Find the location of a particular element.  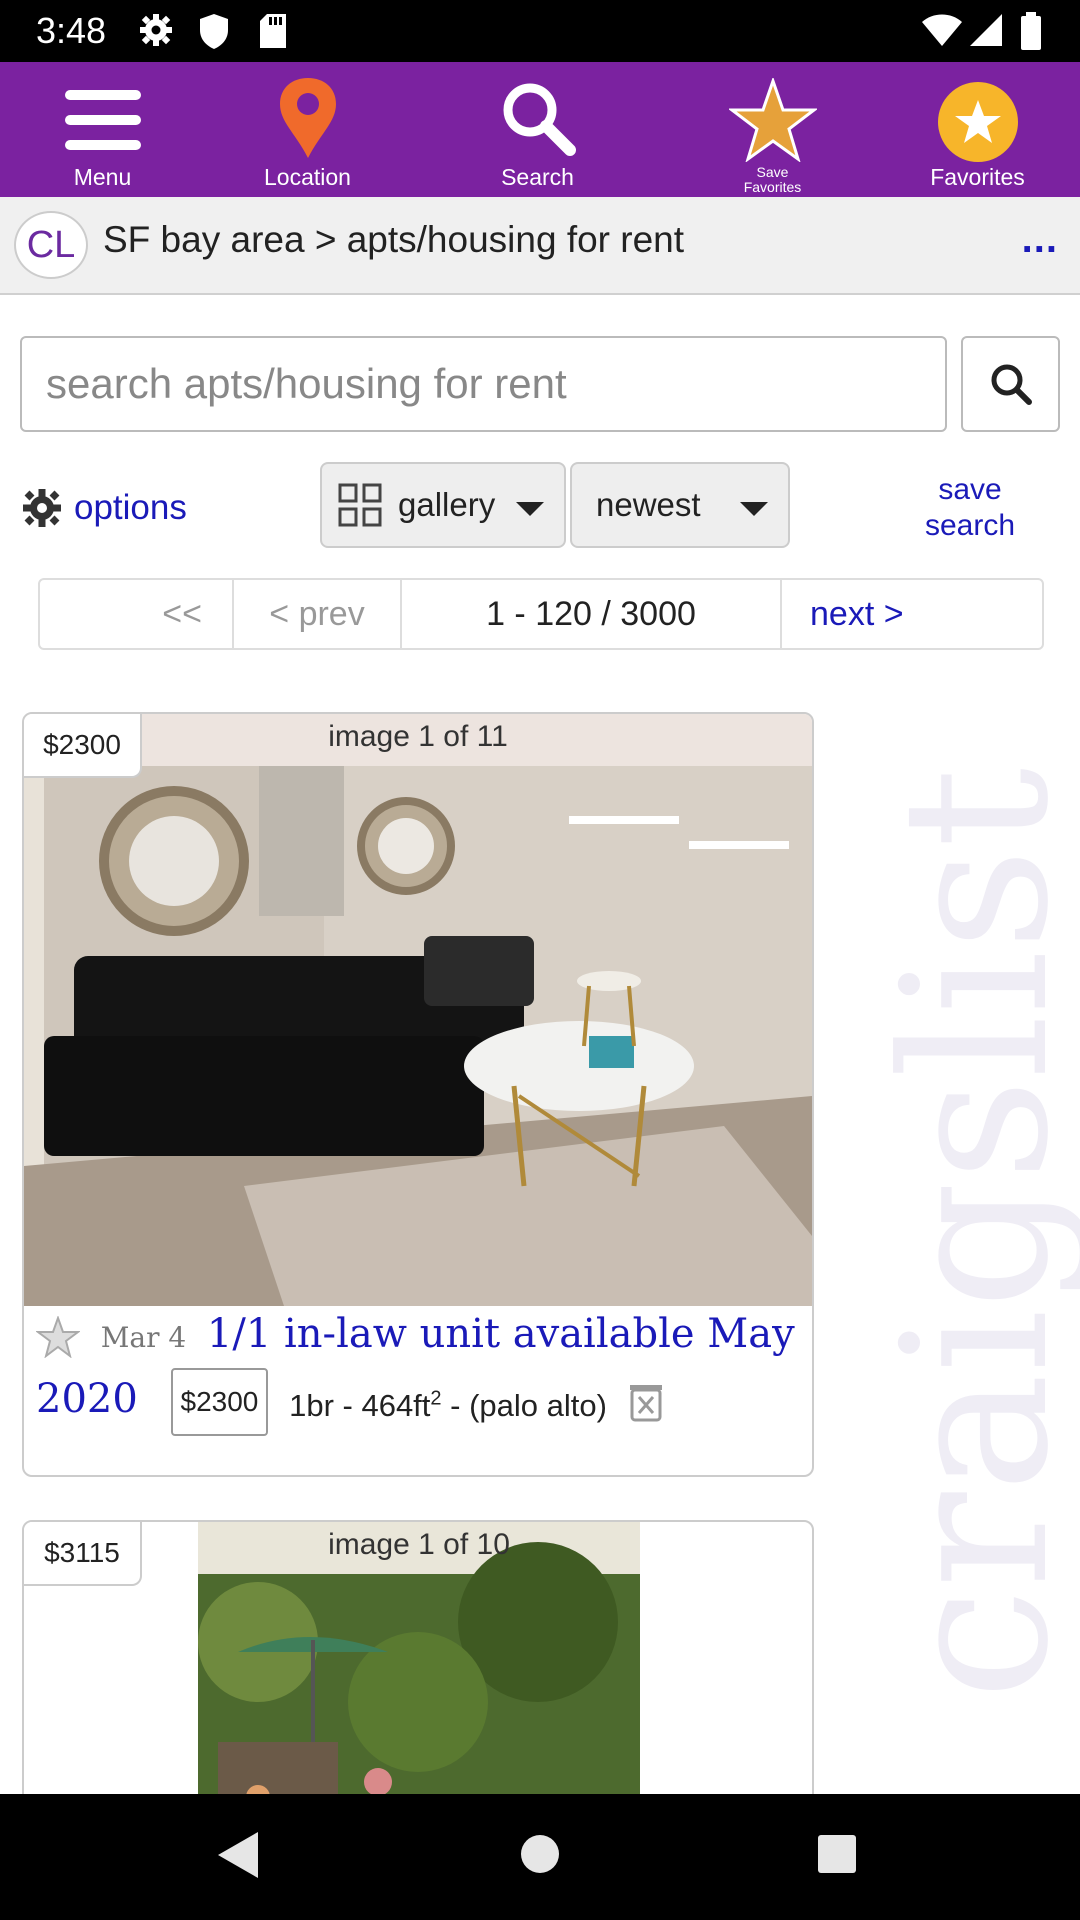

search-toolbar-button: Search is located at coordinates (537, 129).